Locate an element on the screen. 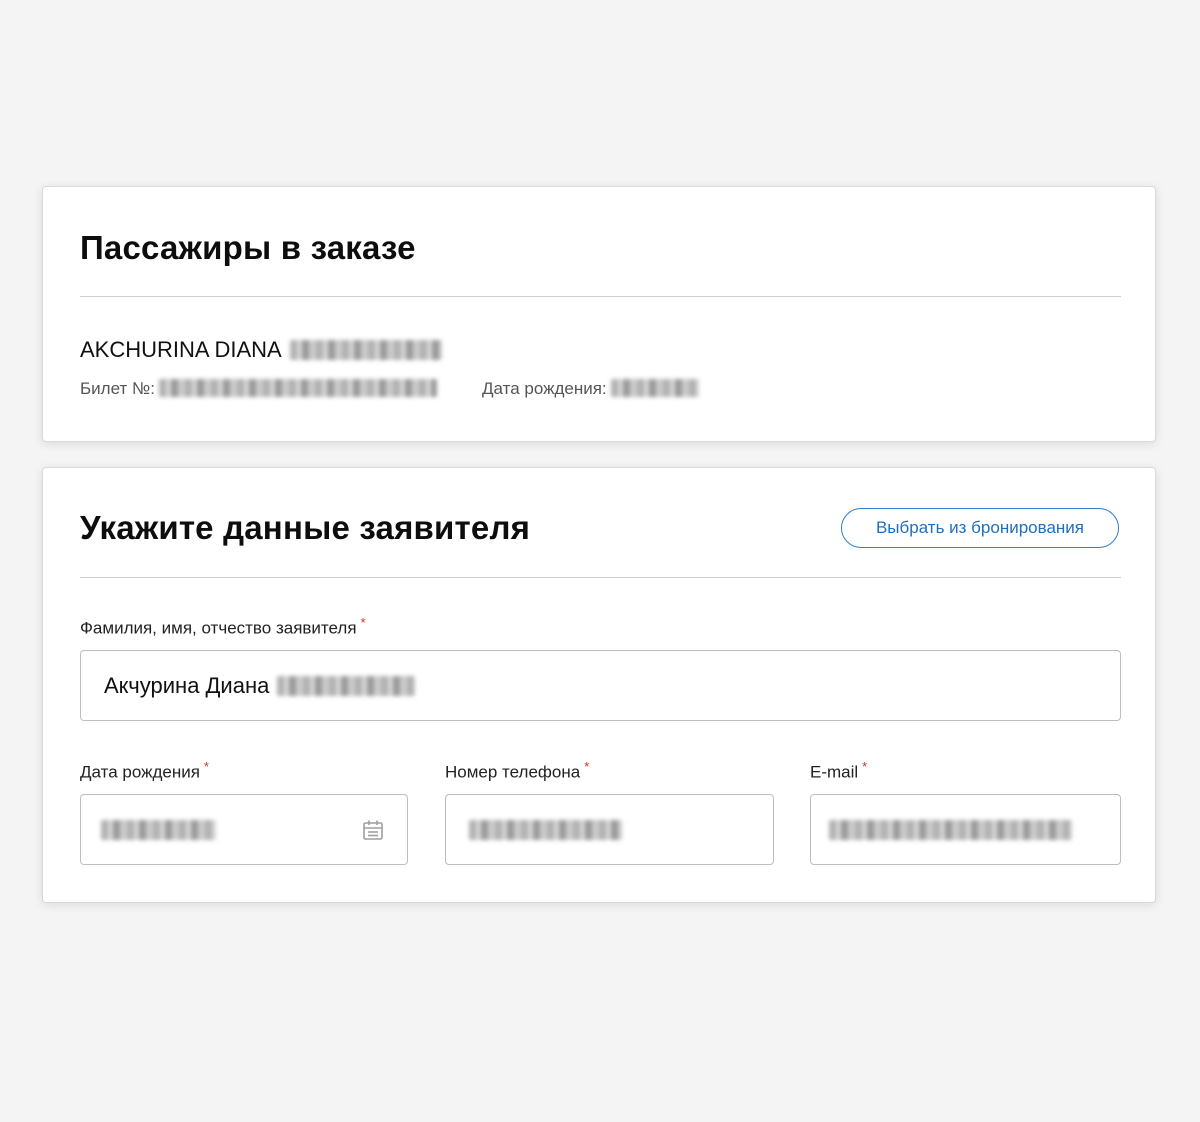 The image size is (1200, 1122). phone-input is located at coordinates (609, 829).